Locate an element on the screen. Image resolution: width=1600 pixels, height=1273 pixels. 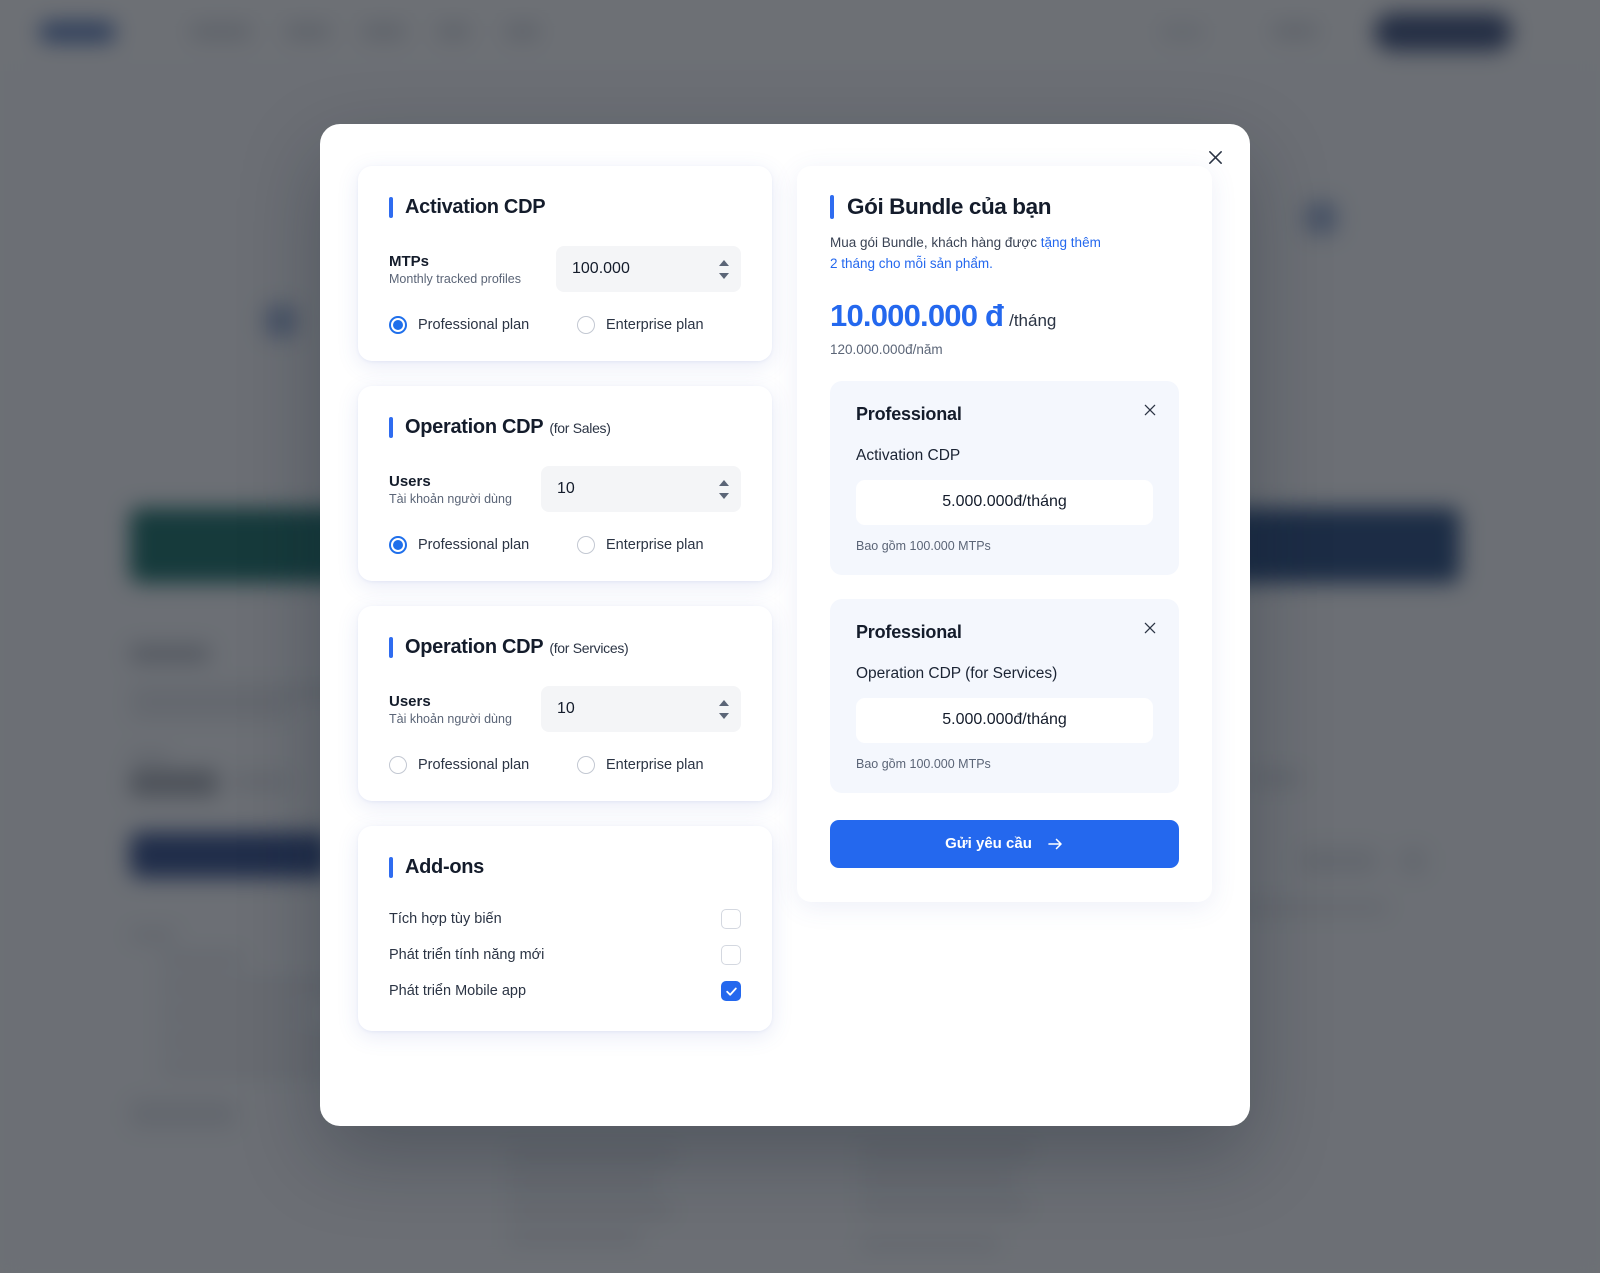
summary-header: Gói Bundle của bạn is located at coordinates (1004, 207).